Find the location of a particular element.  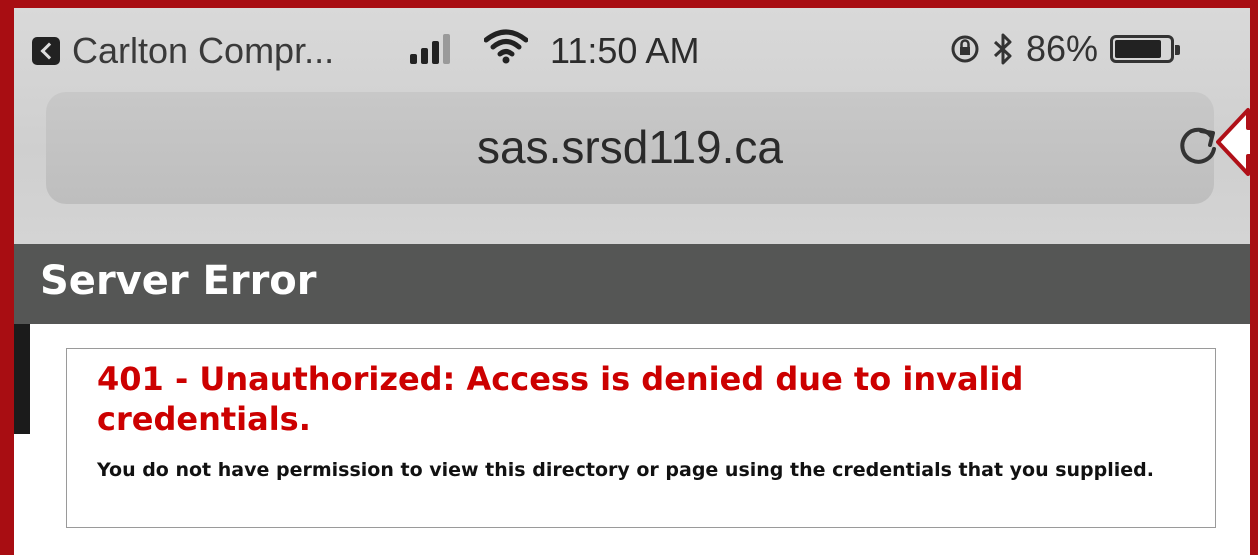

bluetooth-icon is located at coordinates (1002, 49).